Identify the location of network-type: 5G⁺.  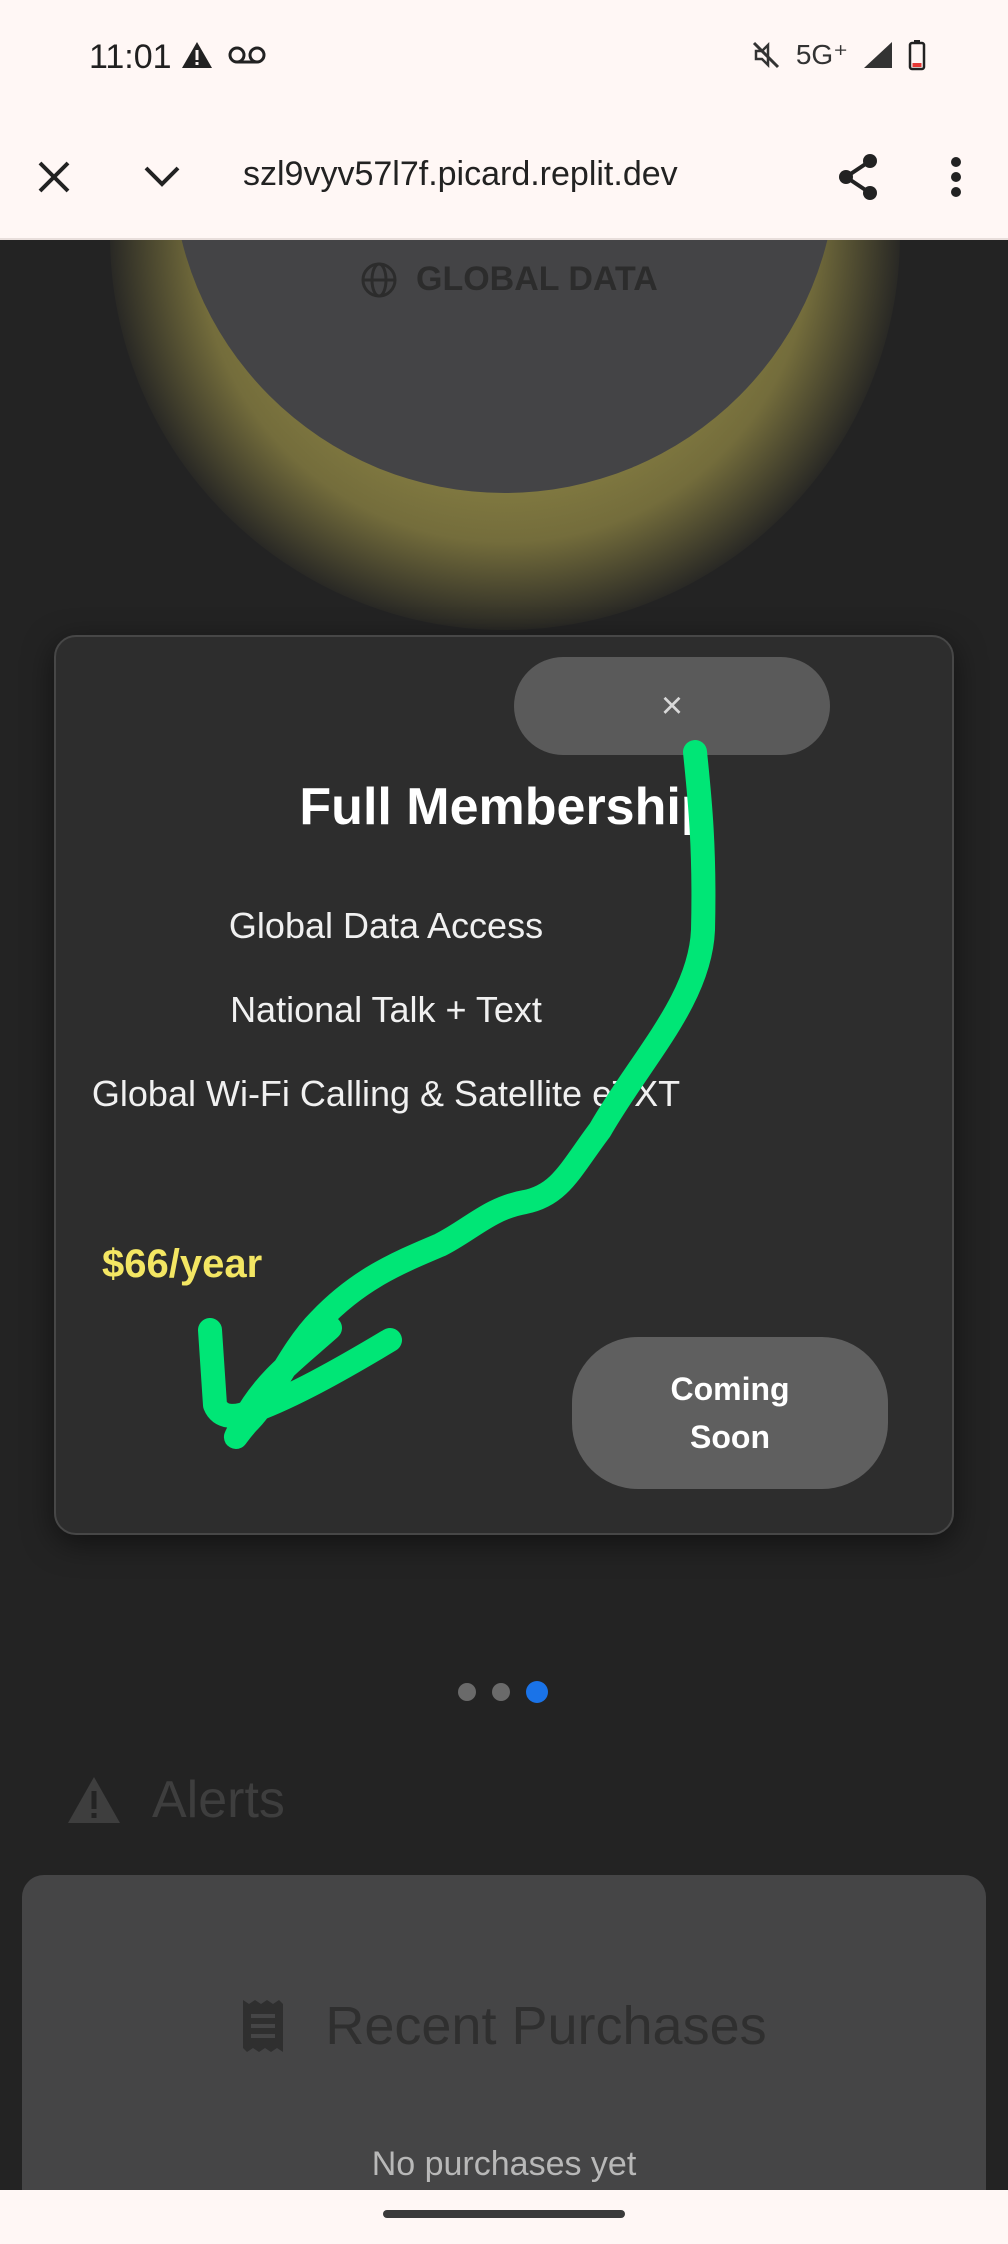
(821, 54).